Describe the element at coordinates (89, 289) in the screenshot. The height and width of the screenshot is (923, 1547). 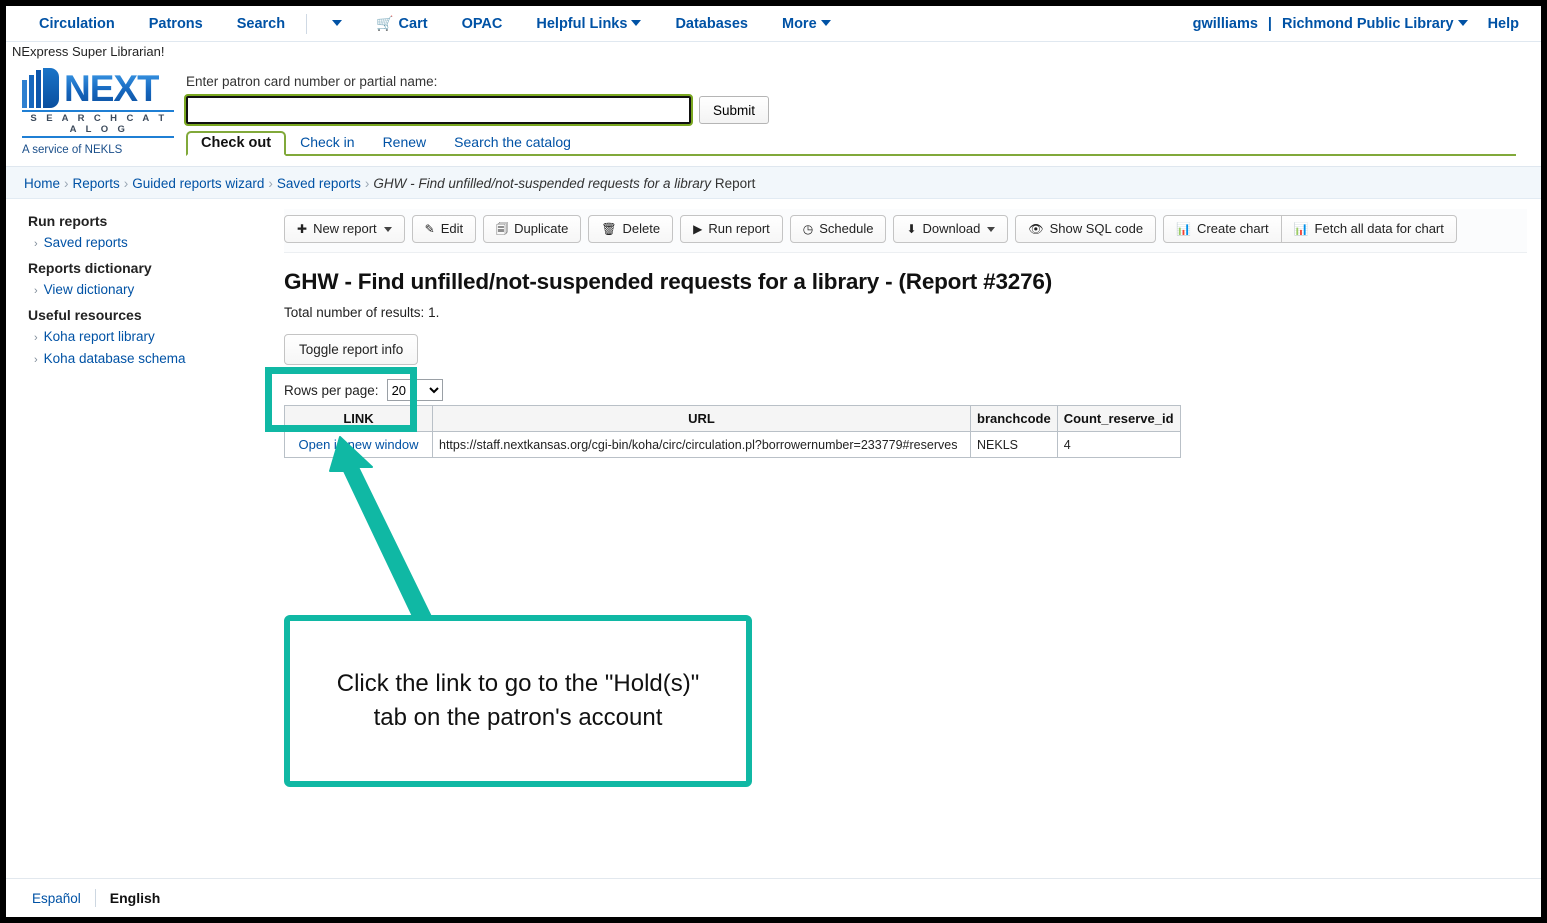
I see `sidebar-item-view-dictionary-label: View dictionary` at that location.